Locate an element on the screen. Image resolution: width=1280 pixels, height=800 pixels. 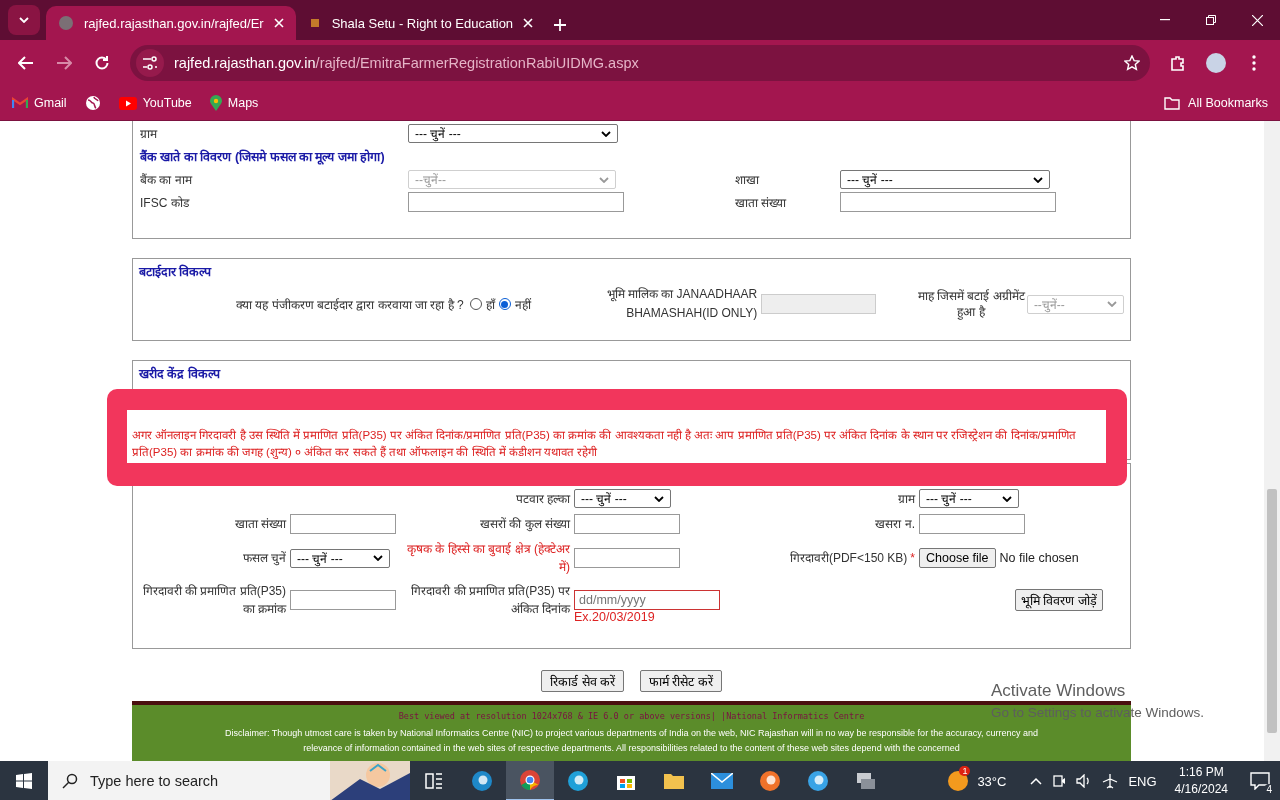
radio-label: हाँ is located at coordinates (490, 304).